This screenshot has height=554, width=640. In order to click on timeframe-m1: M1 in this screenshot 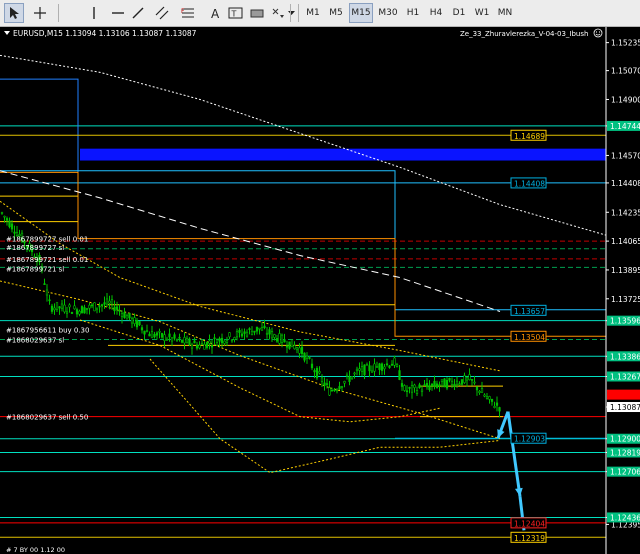, I will do `click(313, 13)`.